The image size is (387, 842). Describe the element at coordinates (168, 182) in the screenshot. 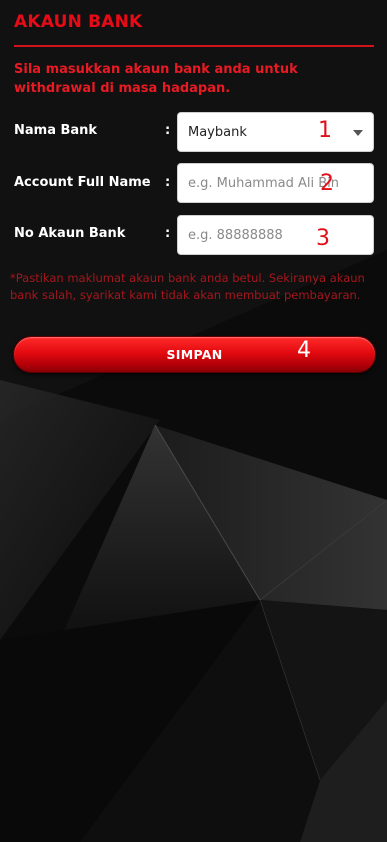

I see `account-full-name-colon: :` at that location.